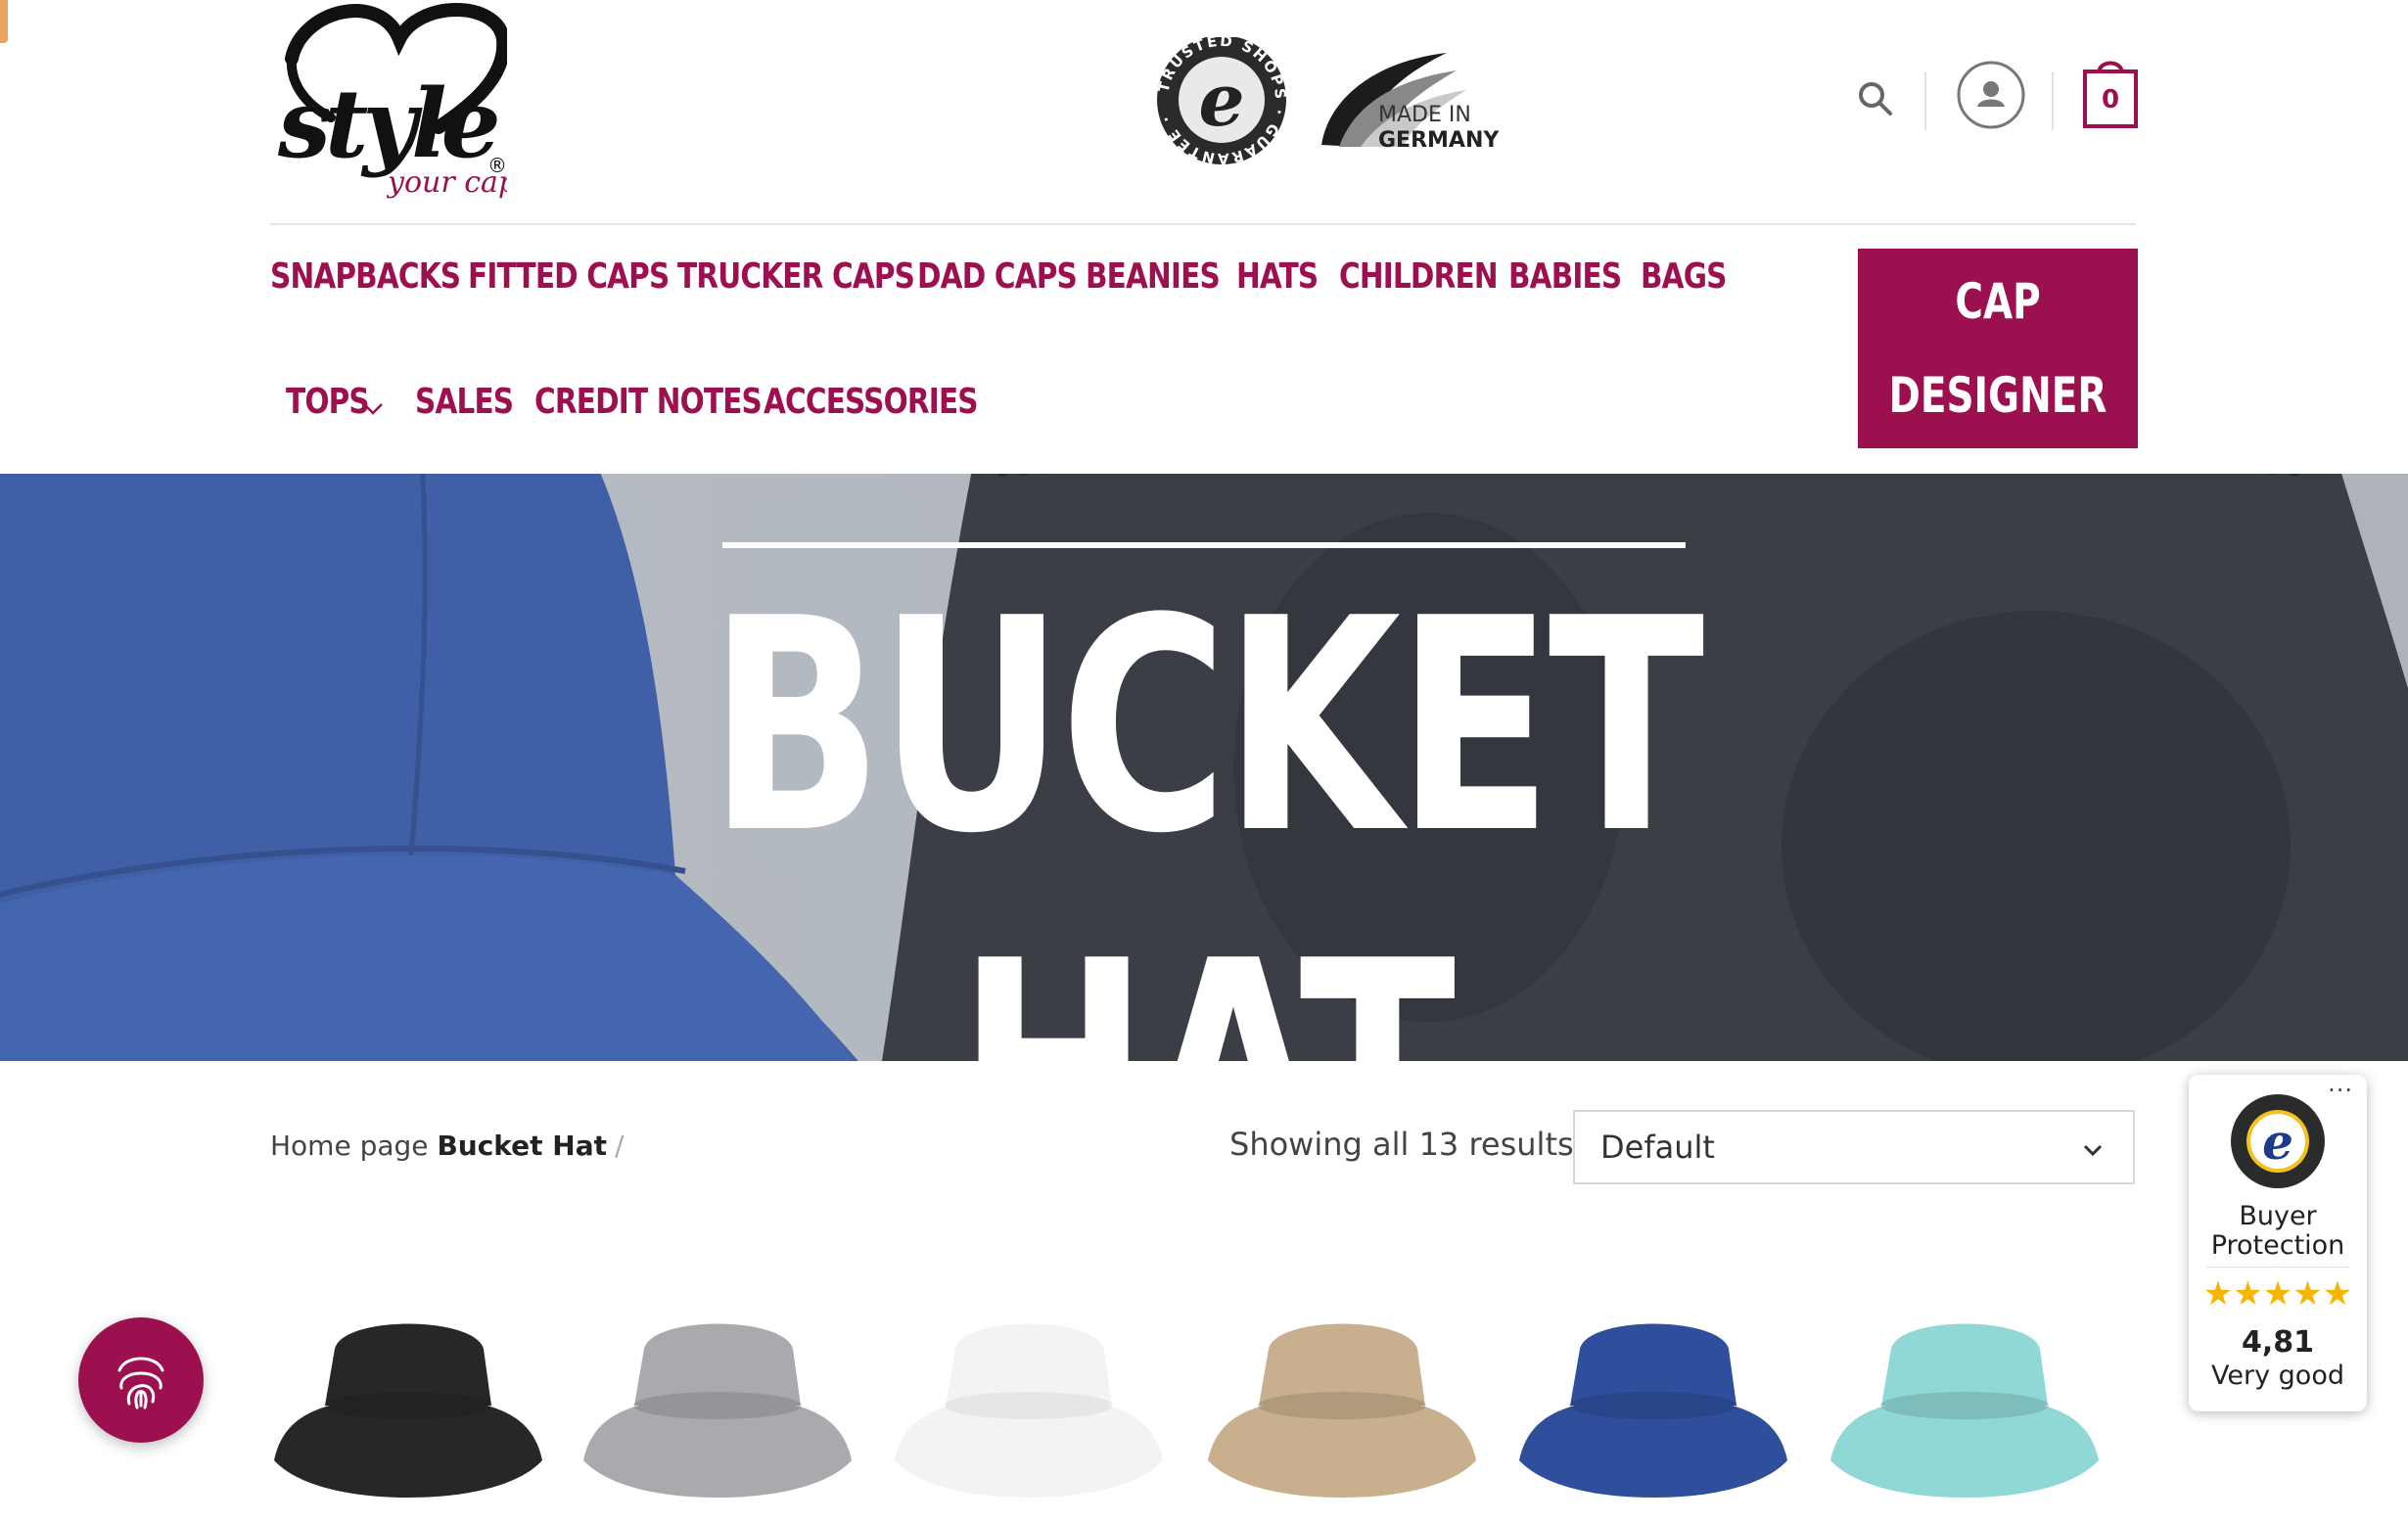 This screenshot has height=1523, width=2408. What do you see at coordinates (387, 124) in the screenshot?
I see `svg-text: style` at bounding box center [387, 124].